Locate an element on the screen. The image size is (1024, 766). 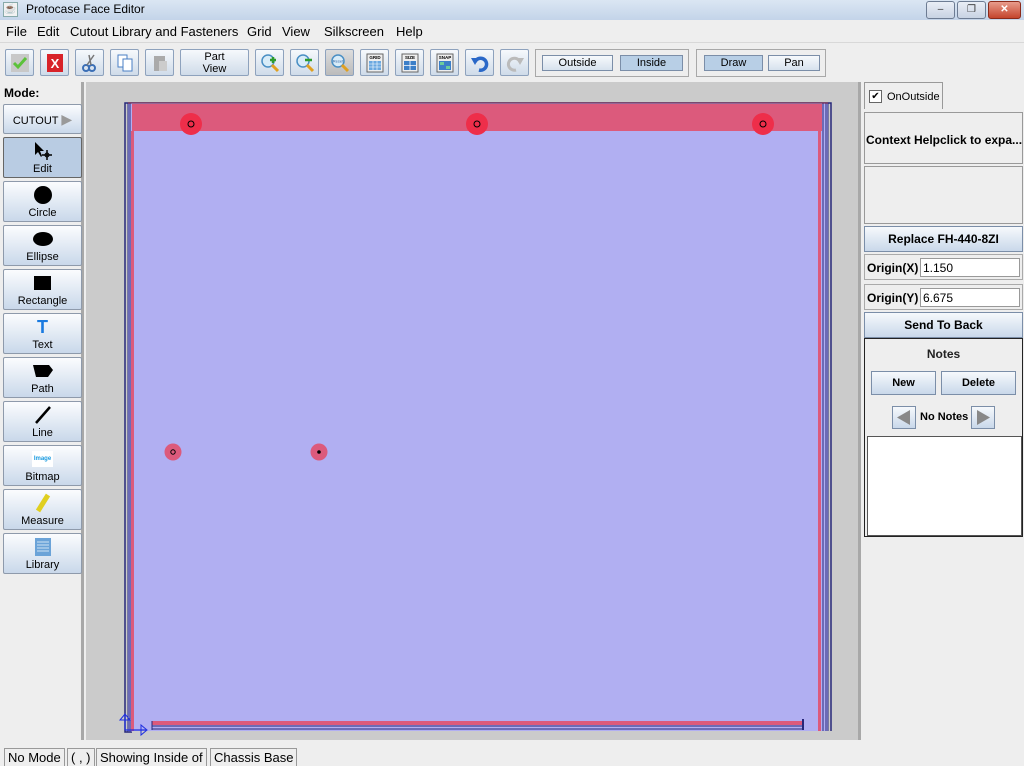
path-icon is located at coordinates (42, 371).